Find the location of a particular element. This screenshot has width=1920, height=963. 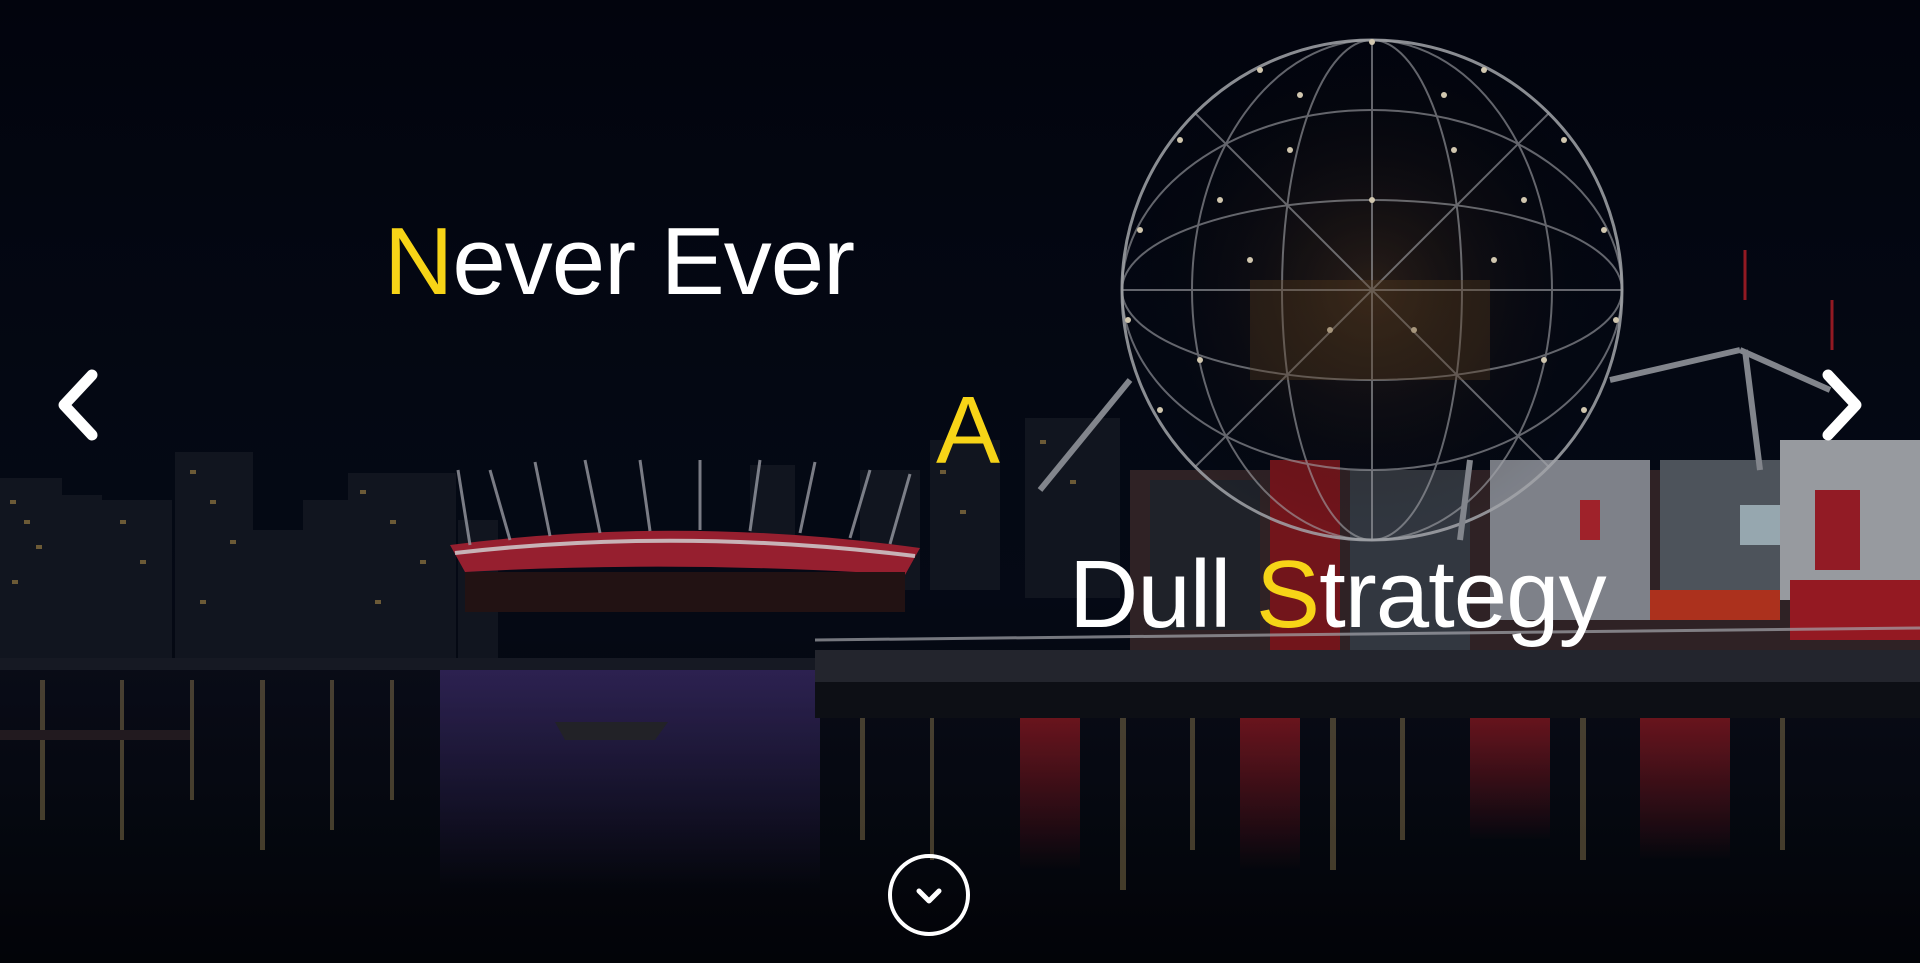

headline-text: trategy is located at coordinates (1462, 594).